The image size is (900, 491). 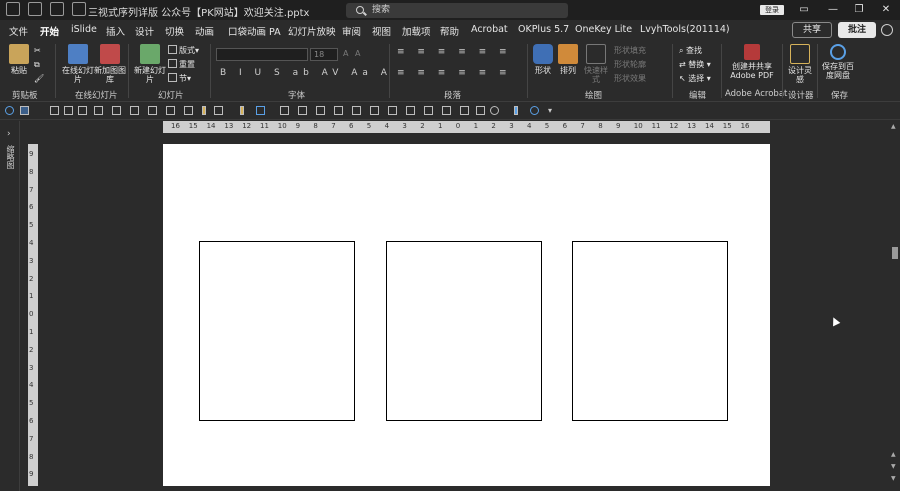 What do you see at coordinates (260, 110) in the screenshot?
I see `textbox-icon` at bounding box center [260, 110].